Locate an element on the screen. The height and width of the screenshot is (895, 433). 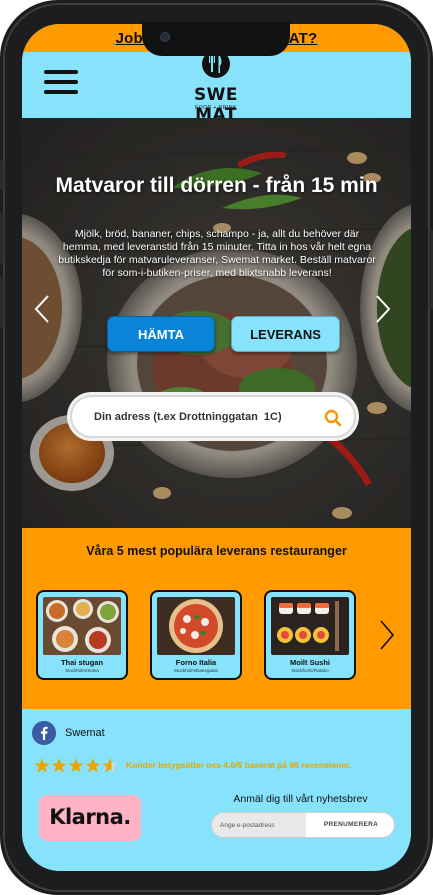
search-icon is located at coordinates (333, 418).